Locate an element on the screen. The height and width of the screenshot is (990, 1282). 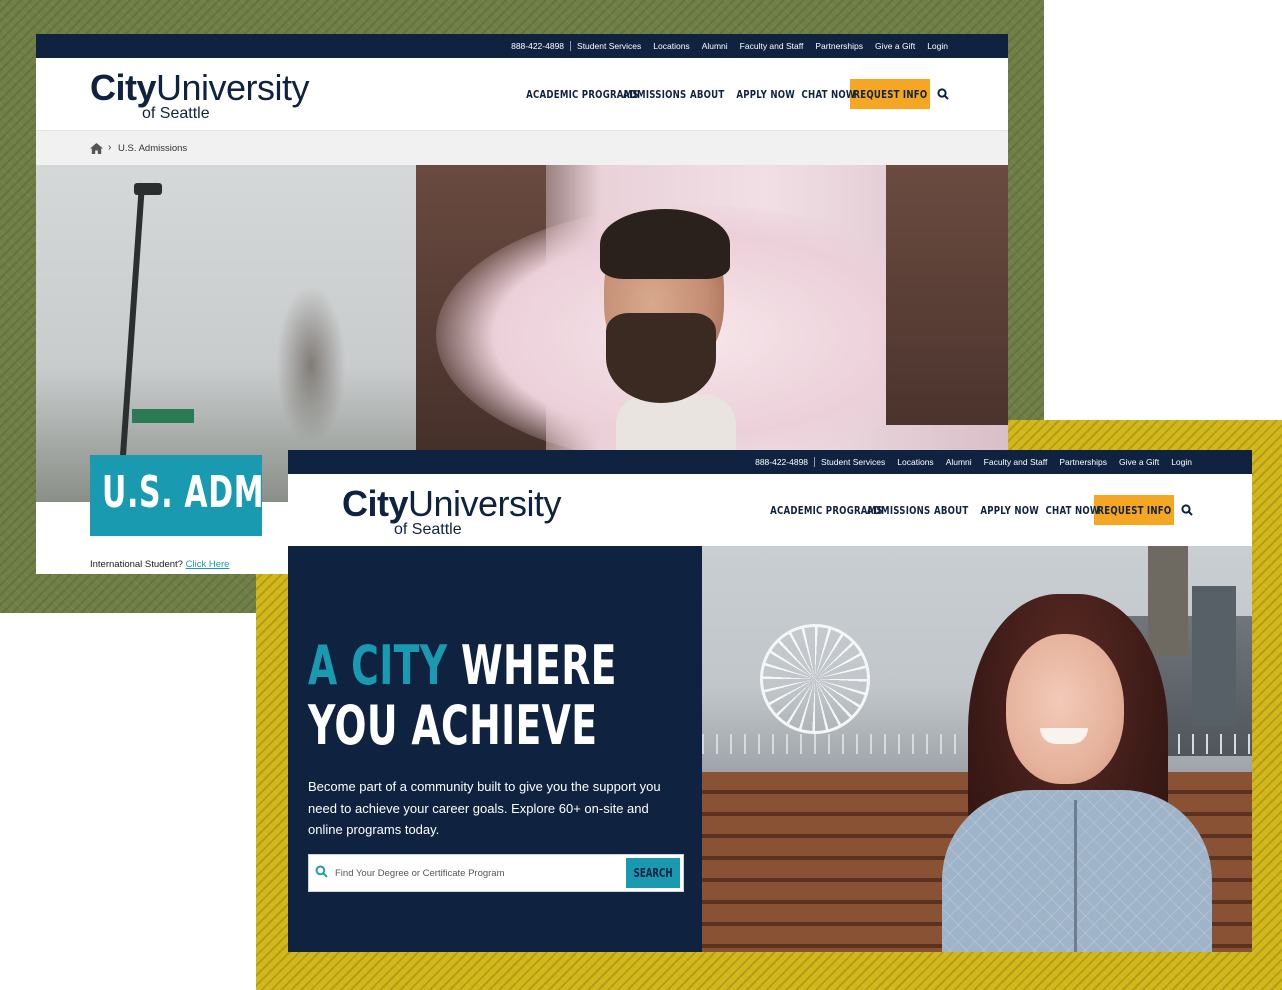
program-search-form: SEARCH is located at coordinates (496, 873).